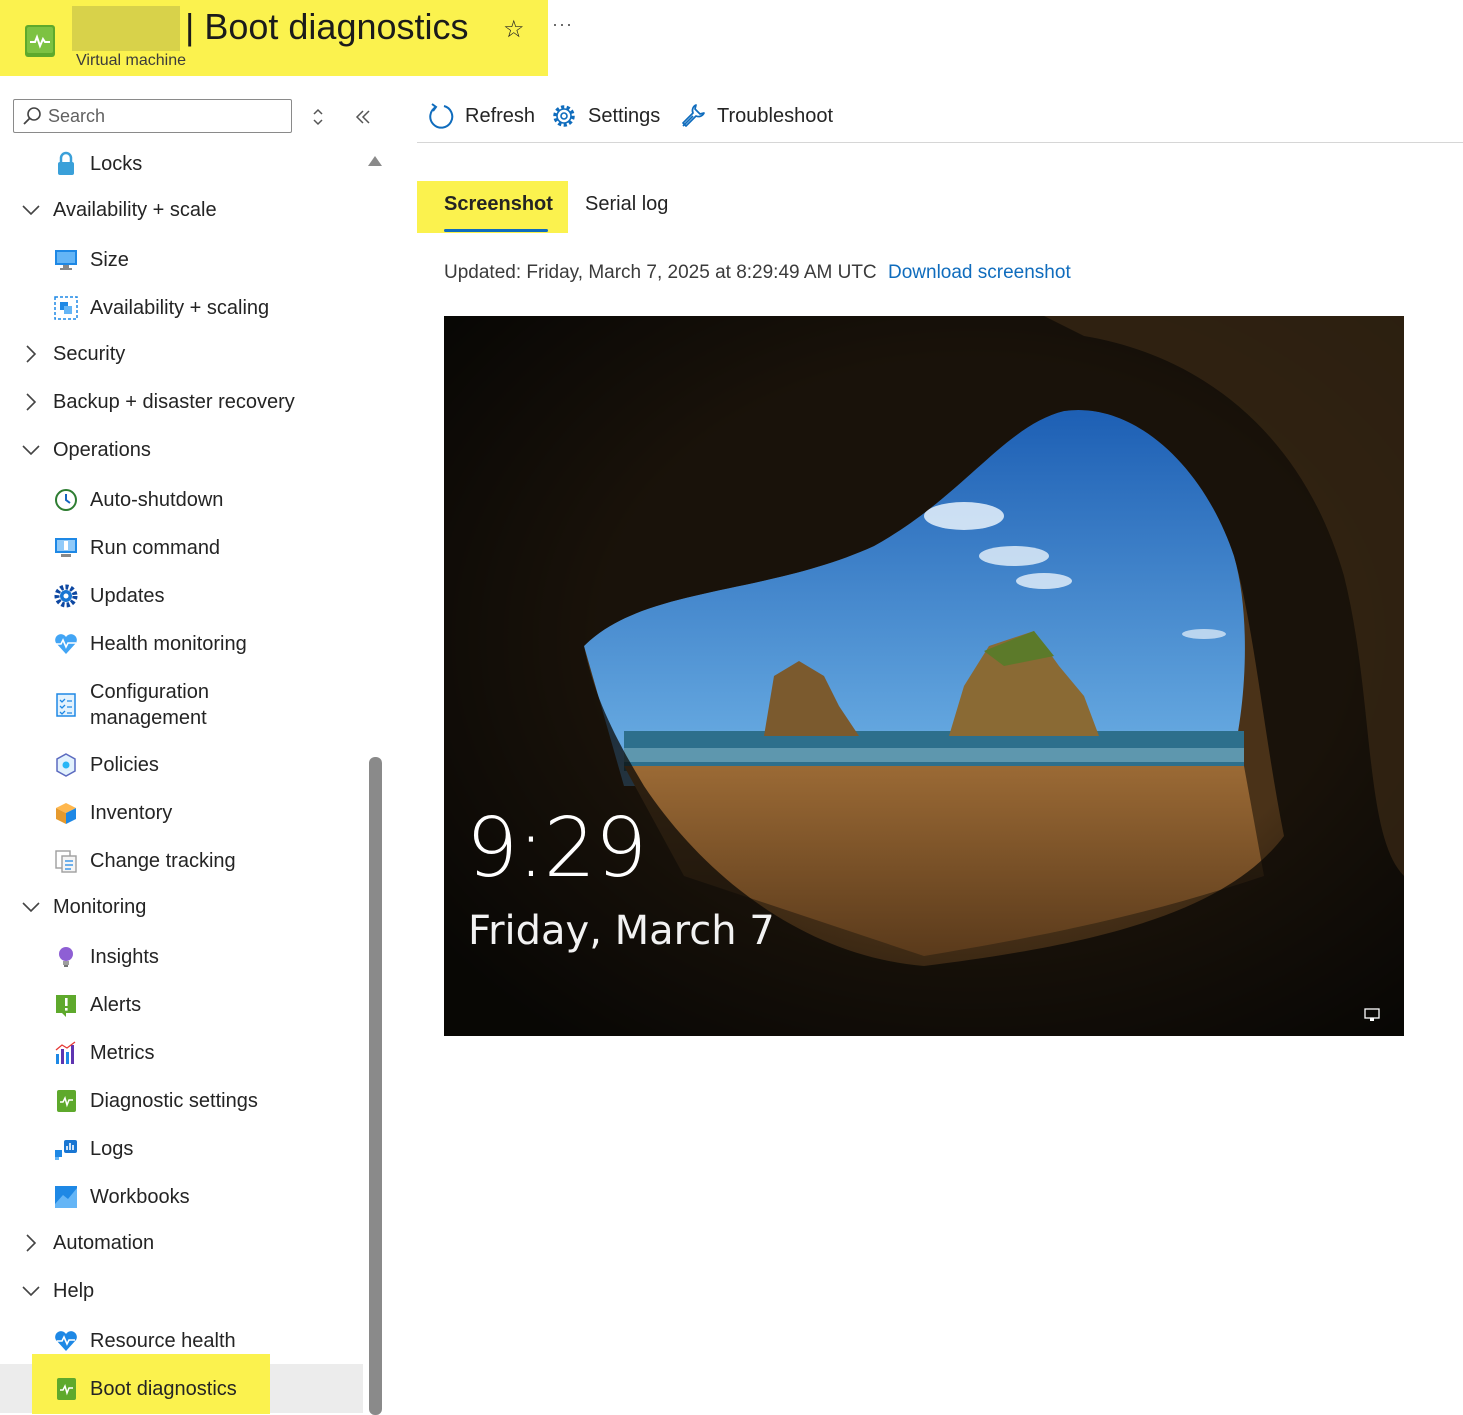  Describe the element at coordinates (57, 1291) in the screenshot. I see `sidebar-group-help: Help` at that location.